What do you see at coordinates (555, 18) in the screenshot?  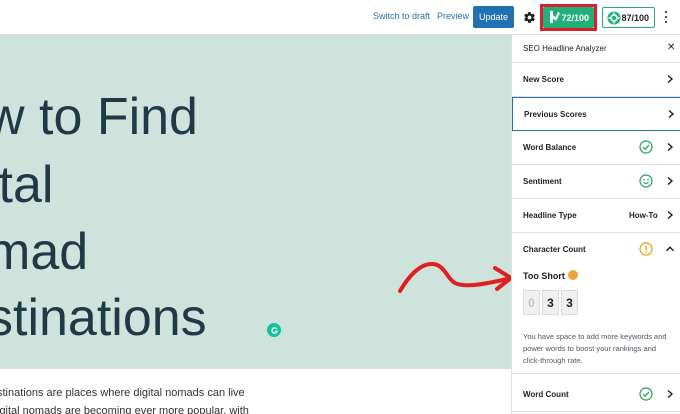 I see `headline-analyzer-icon` at bounding box center [555, 18].